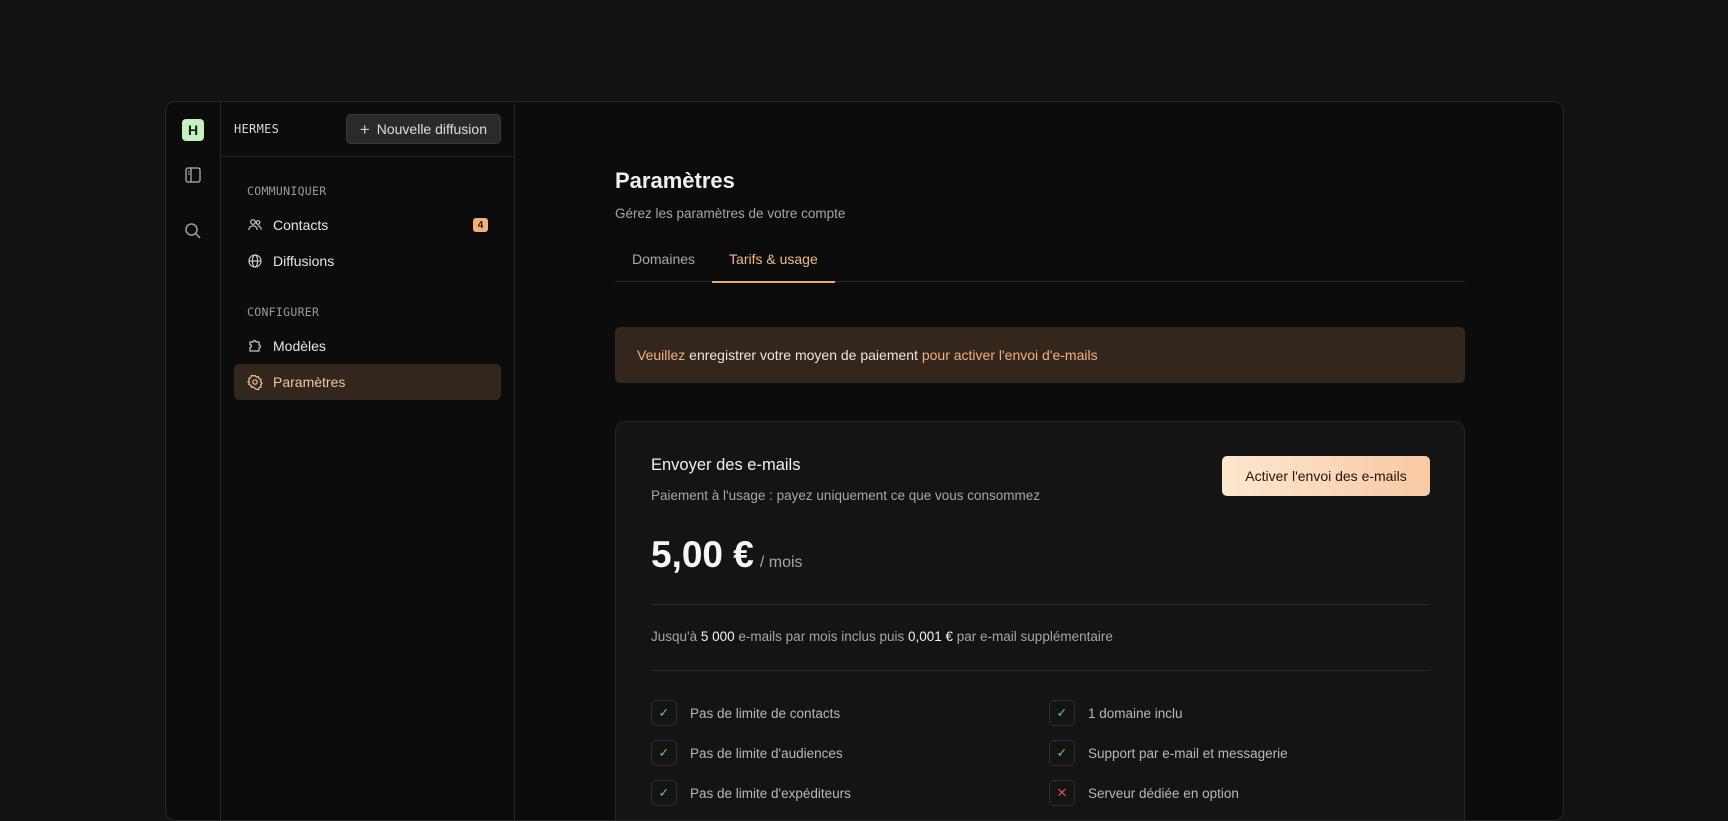 This screenshot has height=821, width=1728. I want to click on section-label-communiquer: COMMUNIQUER, so click(287, 191).